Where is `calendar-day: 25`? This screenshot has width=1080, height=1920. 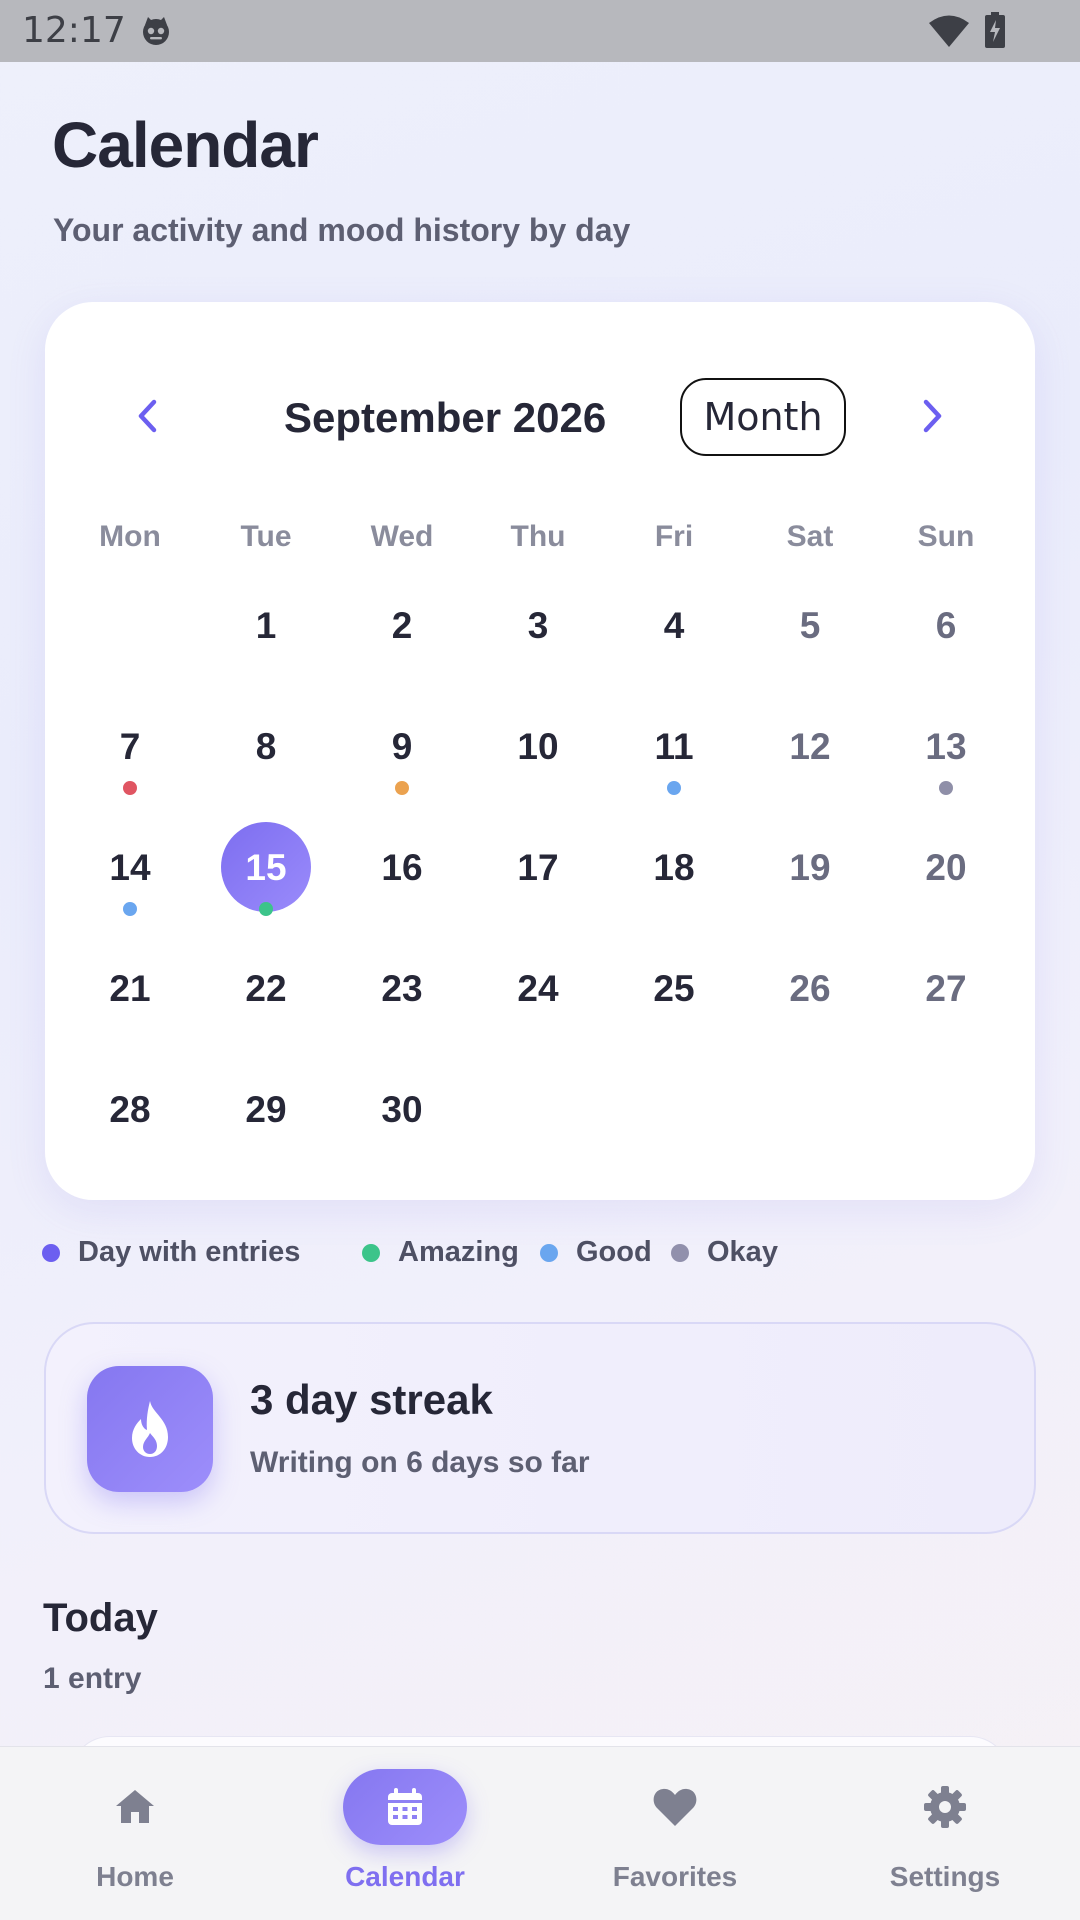
calendar-day: 25 is located at coordinates (674, 999).